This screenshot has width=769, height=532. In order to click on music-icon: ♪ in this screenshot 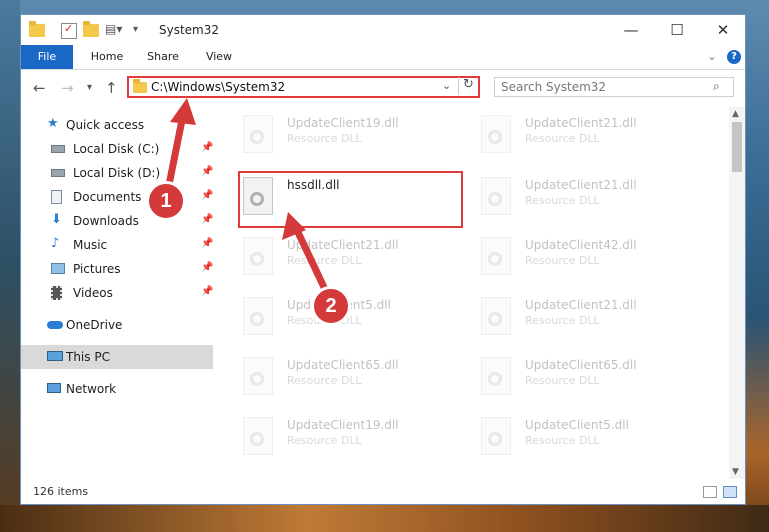, I will do `click(55, 243)`.